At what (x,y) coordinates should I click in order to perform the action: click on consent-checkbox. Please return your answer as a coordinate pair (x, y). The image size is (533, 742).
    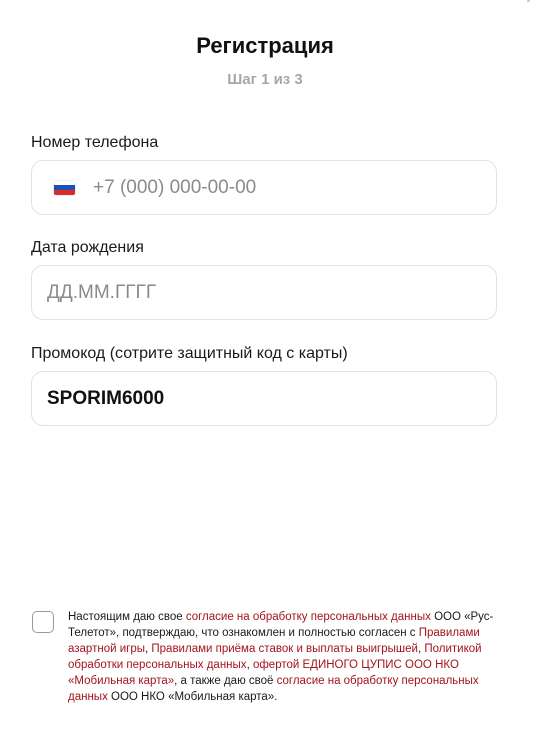
    Looking at the image, I should click on (43, 622).